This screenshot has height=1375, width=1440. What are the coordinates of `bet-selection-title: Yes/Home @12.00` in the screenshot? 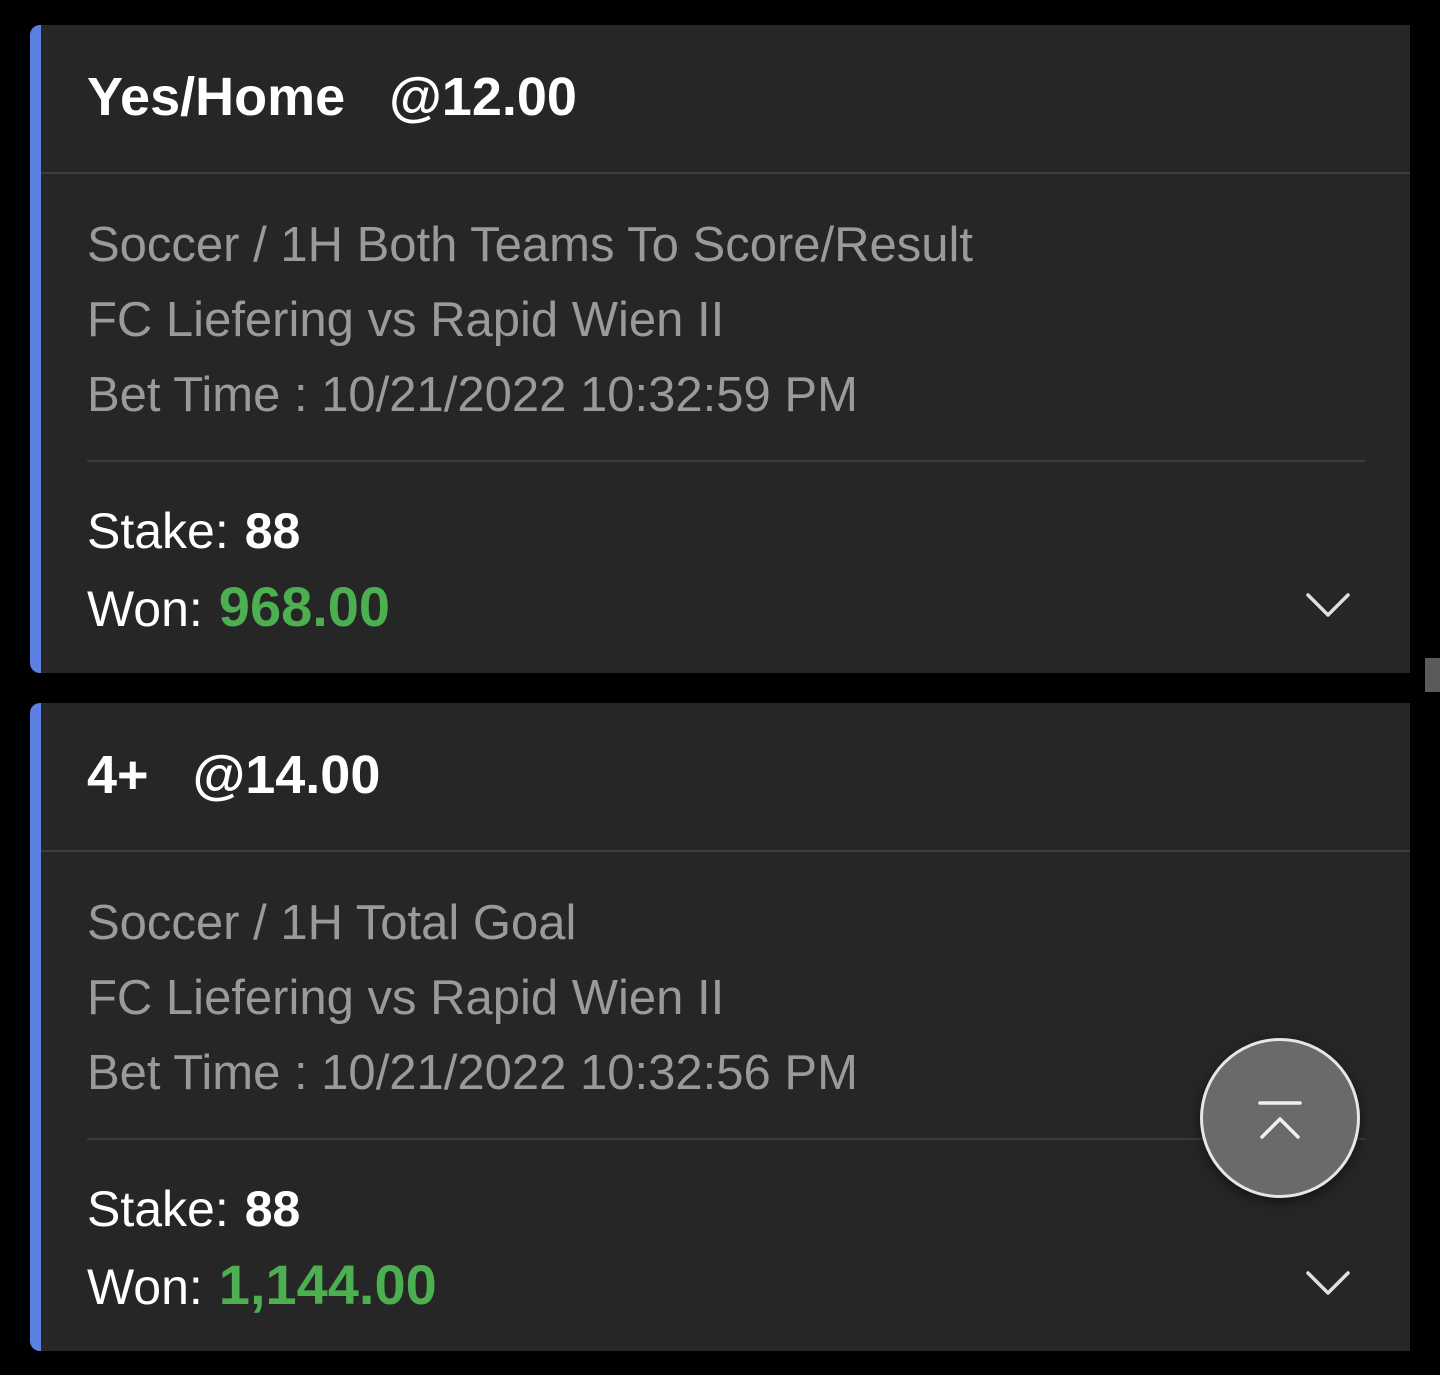 It's located at (332, 97).